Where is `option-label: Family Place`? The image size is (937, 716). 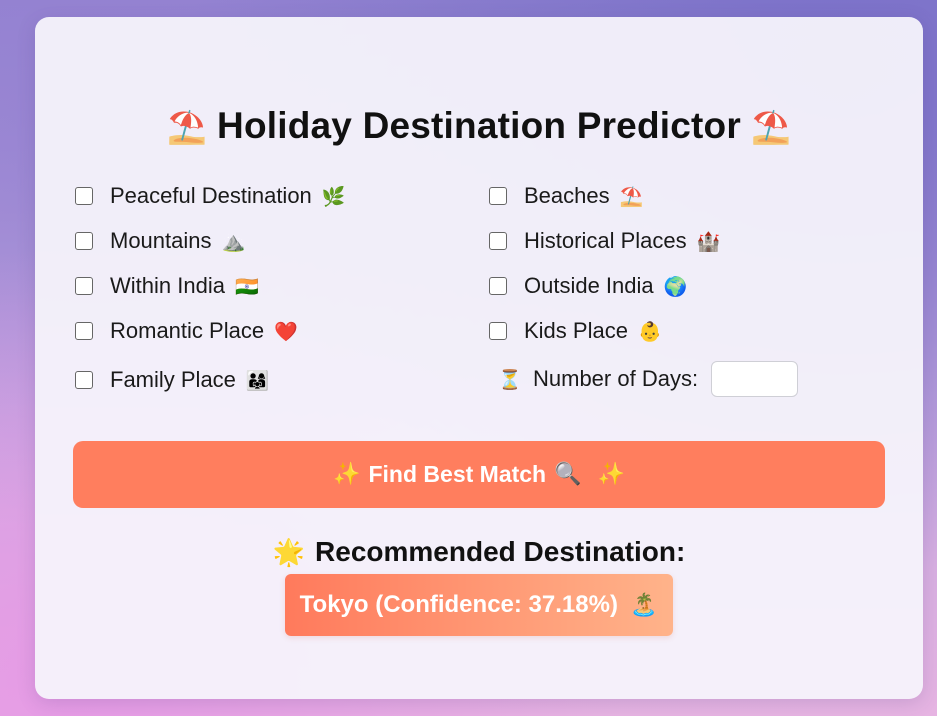 option-label: Family Place is located at coordinates (173, 379).